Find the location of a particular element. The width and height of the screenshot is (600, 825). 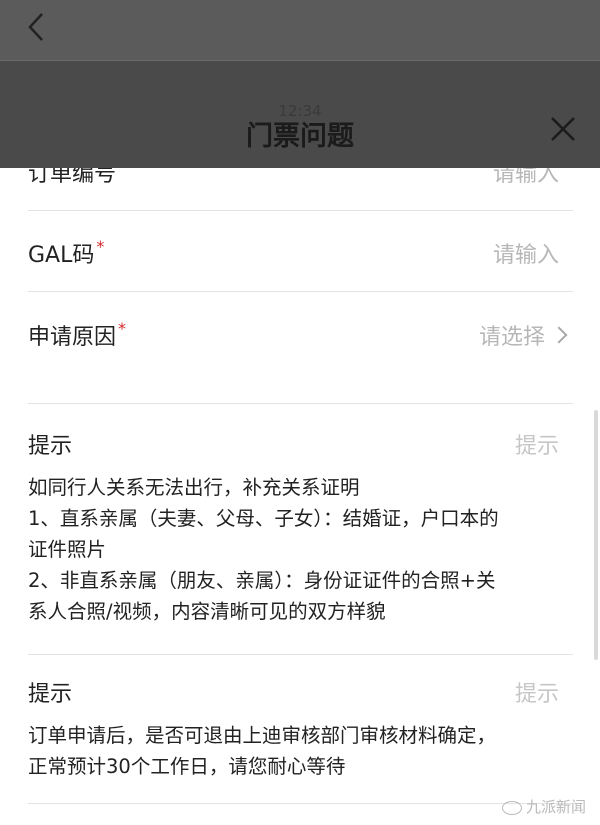

gal-code-label-text: GAL码 is located at coordinates (61, 255).